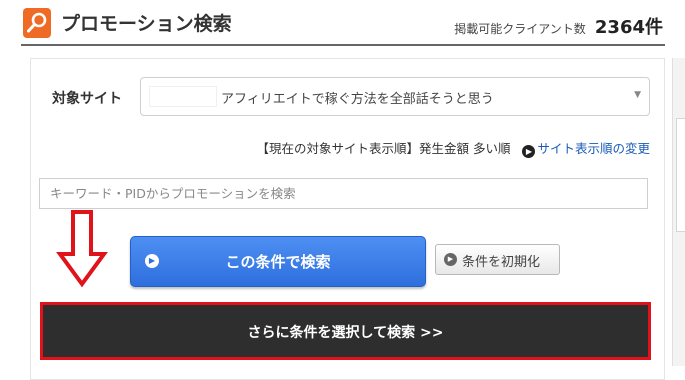 The width and height of the screenshot is (685, 380). What do you see at coordinates (82, 249) in the screenshot?
I see `red-down-arrow-icon` at bounding box center [82, 249].